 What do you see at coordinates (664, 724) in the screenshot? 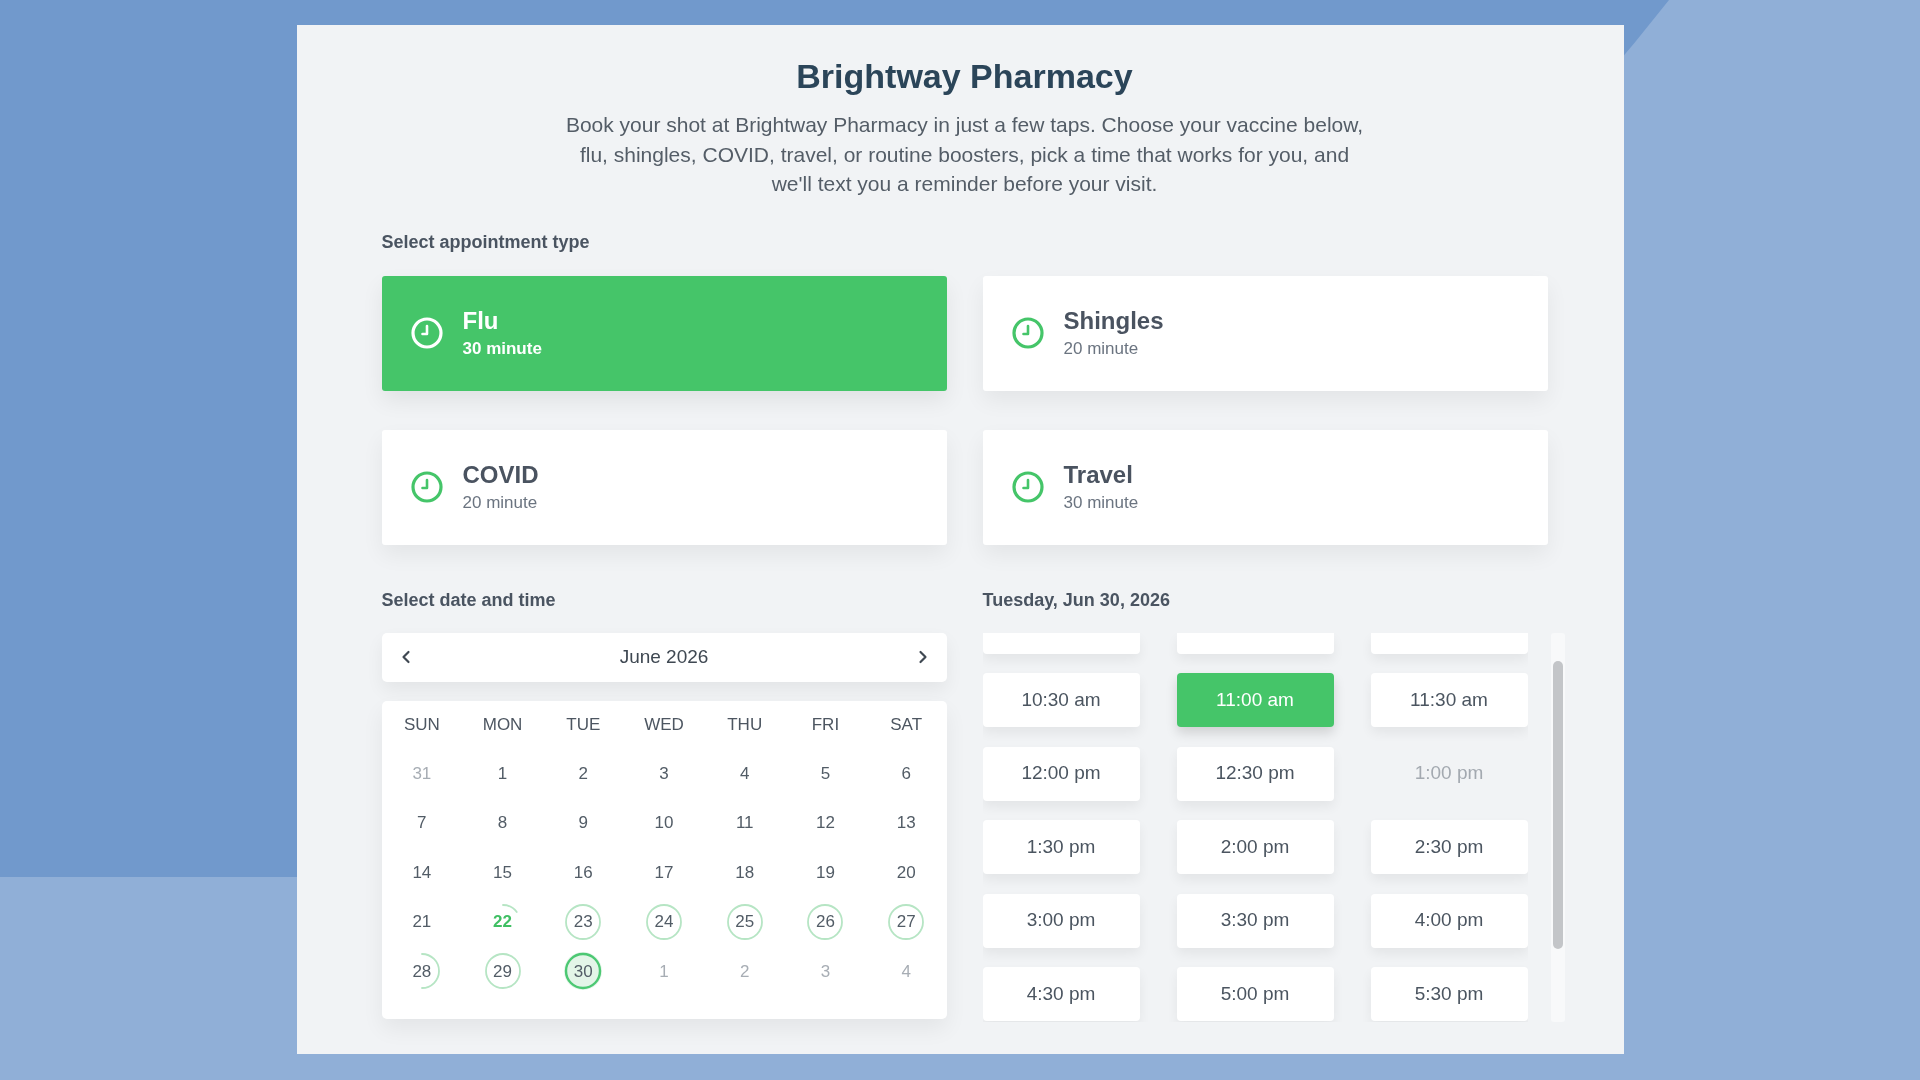
I see `weekday-label: WED` at bounding box center [664, 724].